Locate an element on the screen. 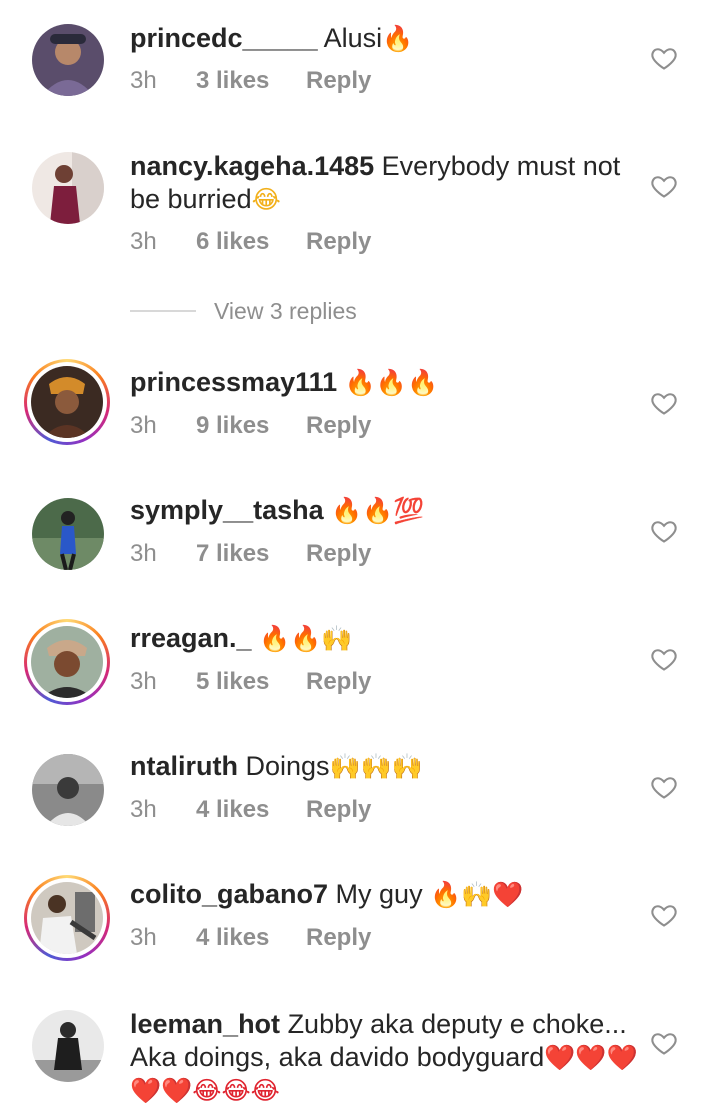 Image resolution: width=718 pixels, height=1107 pixels. comment-emojis: 🔥🔥🙌 is located at coordinates (306, 638).